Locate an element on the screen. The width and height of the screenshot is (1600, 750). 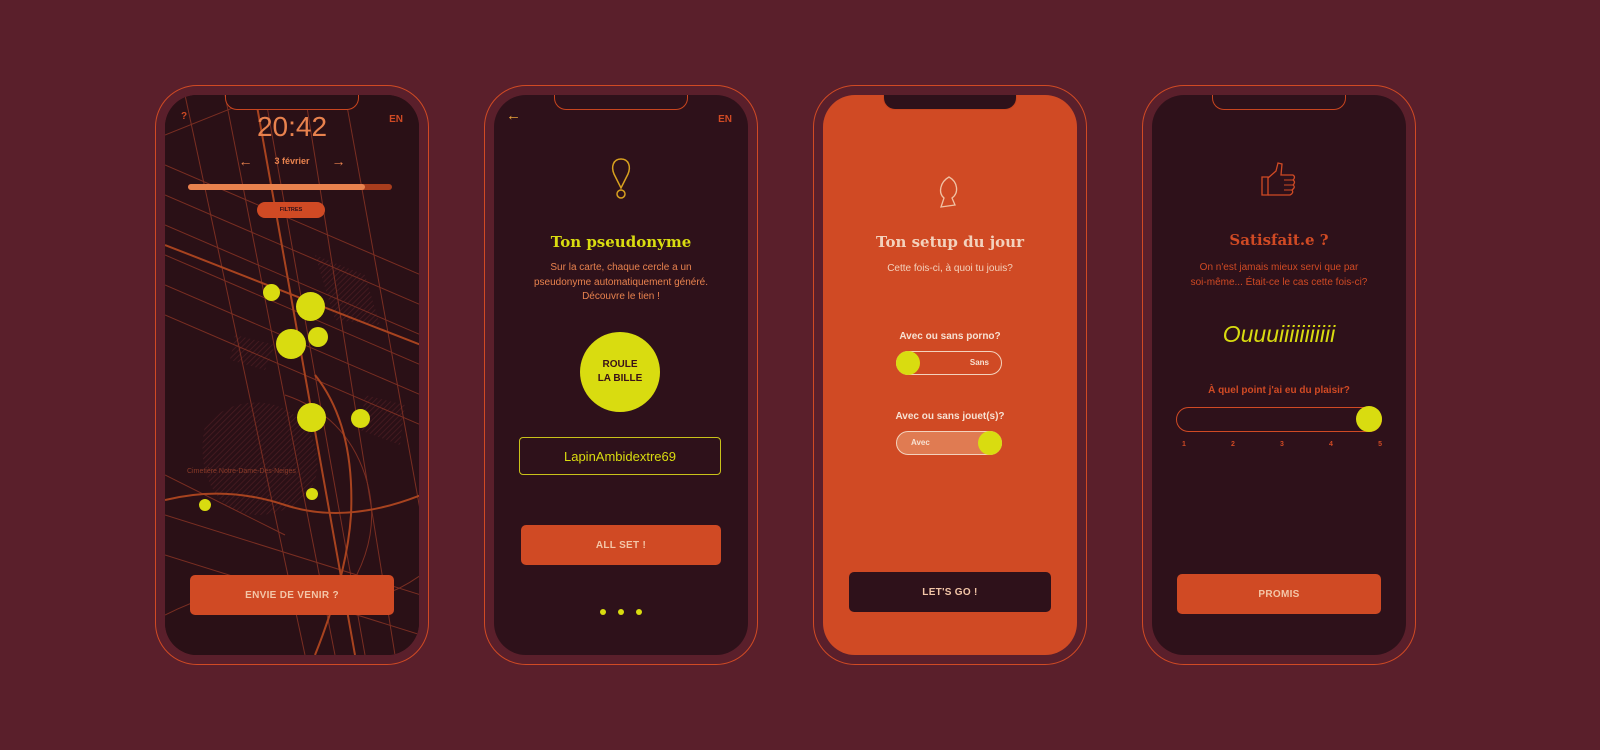
description-line: Sur la carte, chaque cercle a un is located at coordinates (621, 267).